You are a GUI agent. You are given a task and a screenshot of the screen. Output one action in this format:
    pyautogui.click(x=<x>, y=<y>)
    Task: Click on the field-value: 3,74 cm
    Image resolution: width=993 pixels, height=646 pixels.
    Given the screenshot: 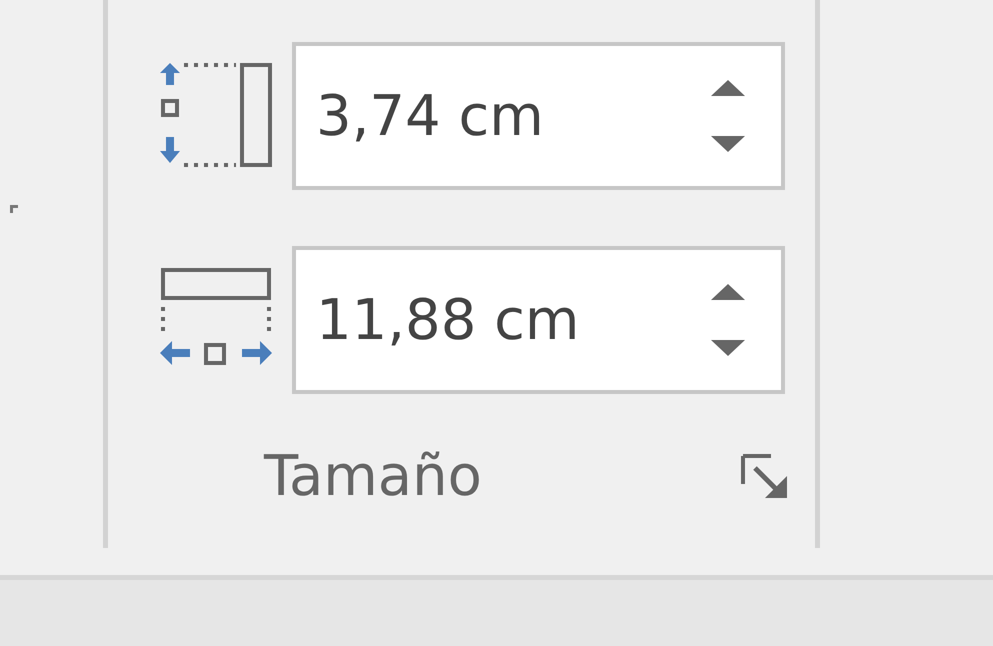 What is the action you would take?
    pyautogui.click(x=430, y=116)
    